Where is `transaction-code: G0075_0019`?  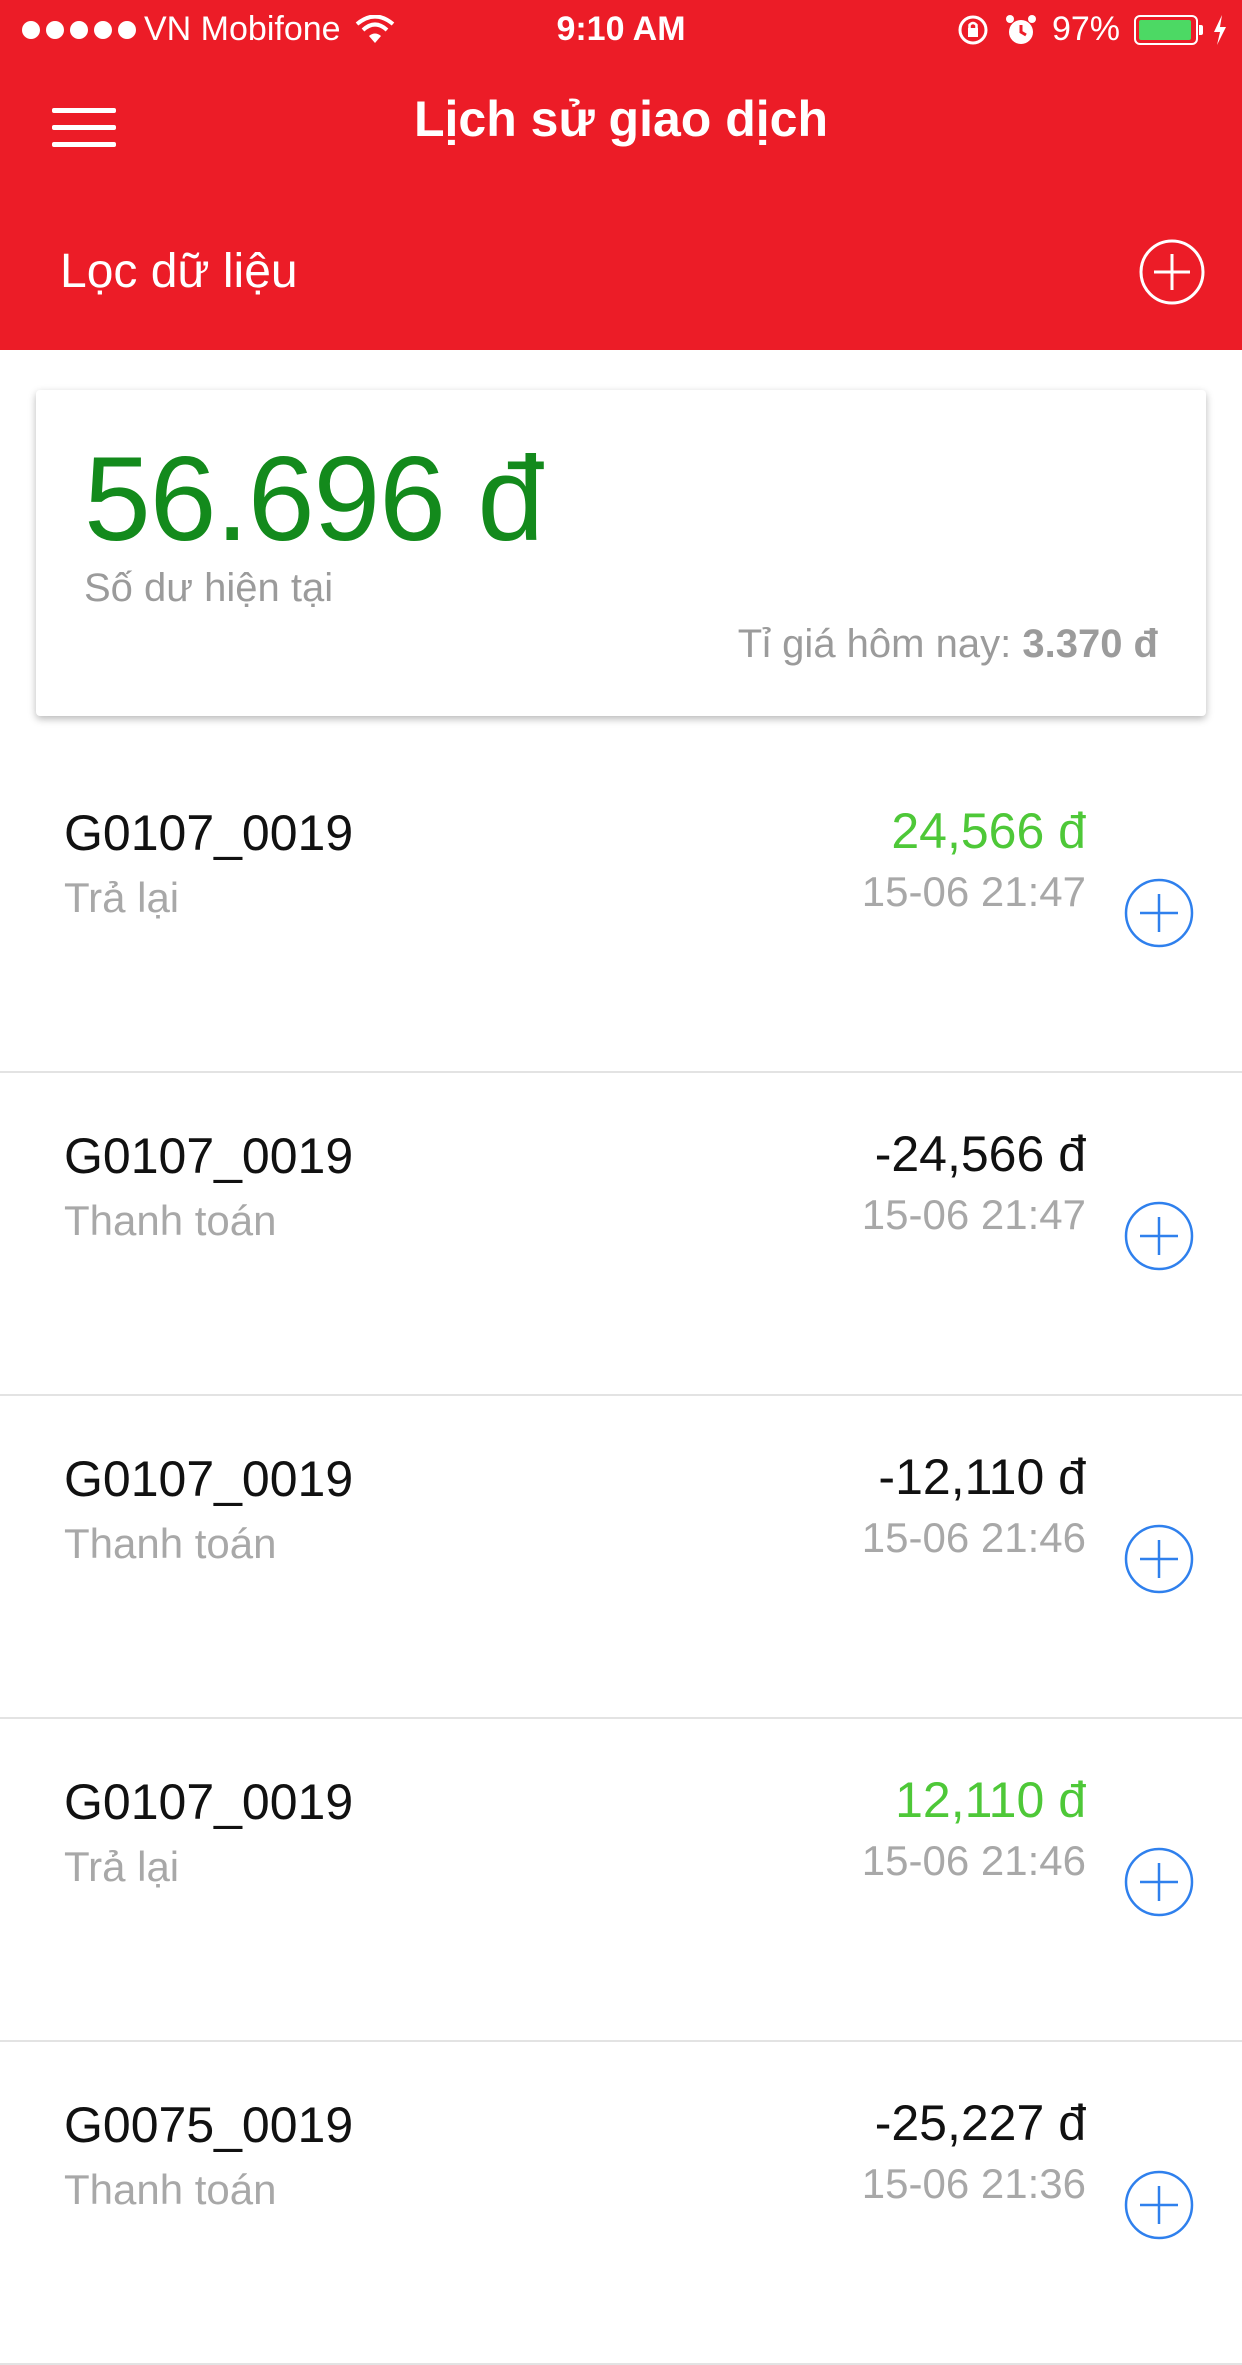 transaction-code: G0075_0019 is located at coordinates (209, 2125).